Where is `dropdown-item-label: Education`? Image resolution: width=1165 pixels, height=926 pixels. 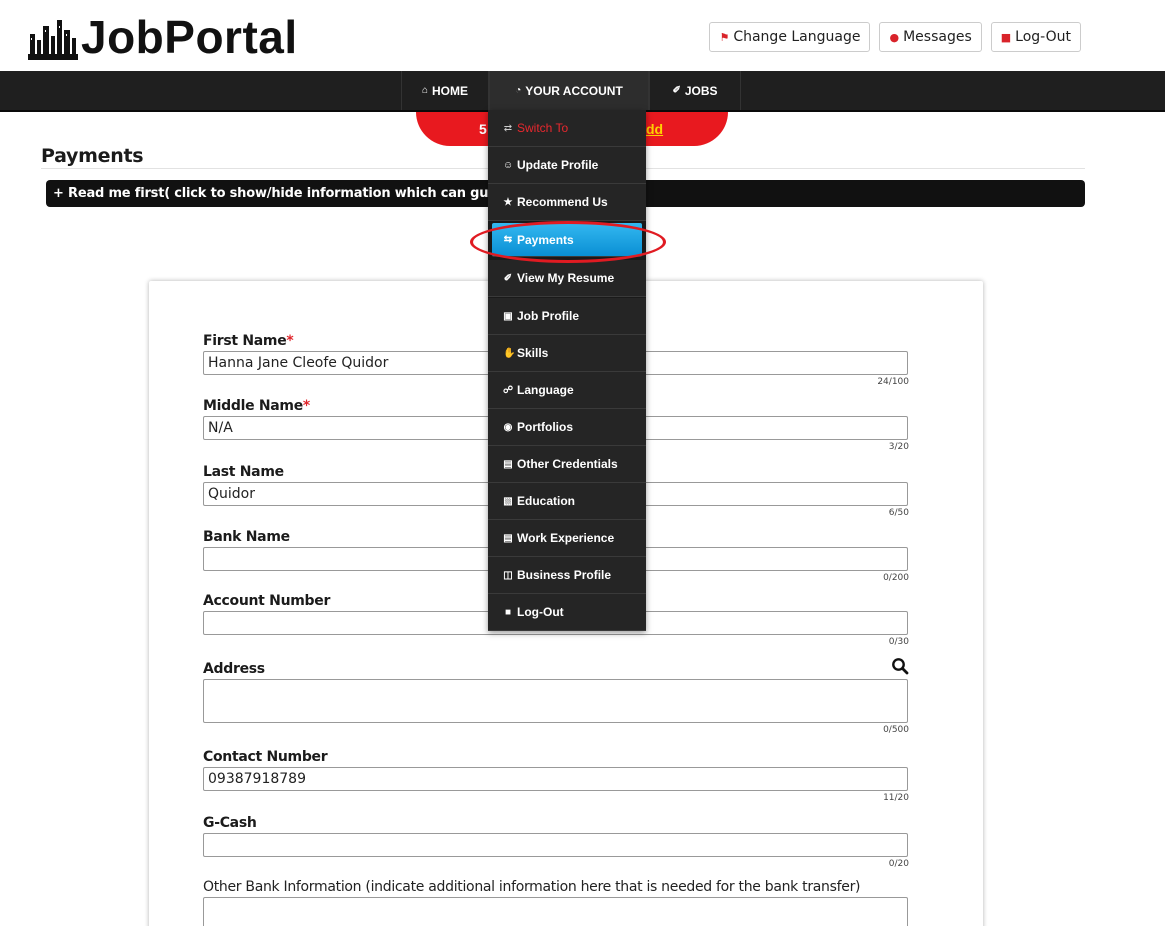 dropdown-item-label: Education is located at coordinates (546, 501).